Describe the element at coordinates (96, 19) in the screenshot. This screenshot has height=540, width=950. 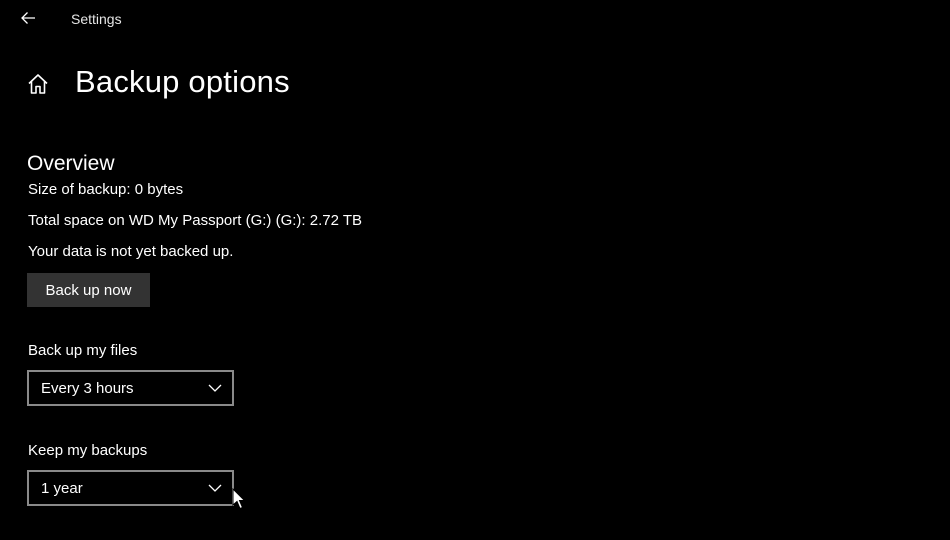
I see `app-title: Settings` at that location.